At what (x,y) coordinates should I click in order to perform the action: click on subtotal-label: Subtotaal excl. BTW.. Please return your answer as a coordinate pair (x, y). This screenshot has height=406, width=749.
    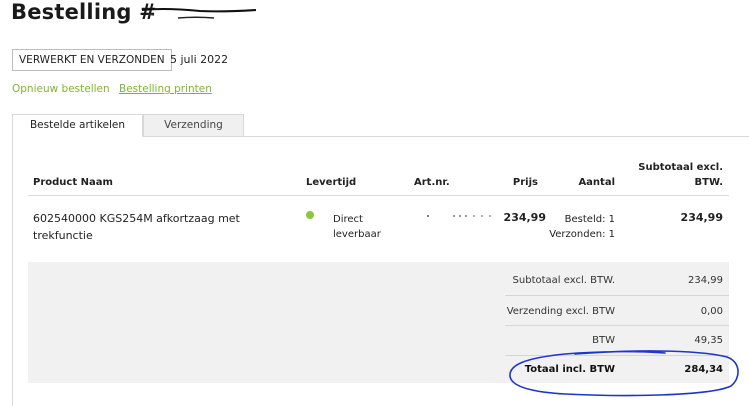
    Looking at the image, I should click on (563, 280).